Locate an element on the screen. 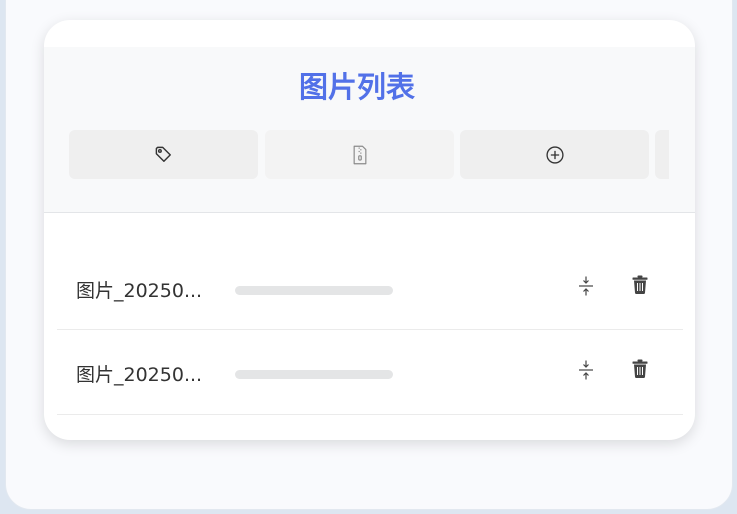 Image resolution: width=737 pixels, height=514 pixels. tag-button is located at coordinates (163, 154).